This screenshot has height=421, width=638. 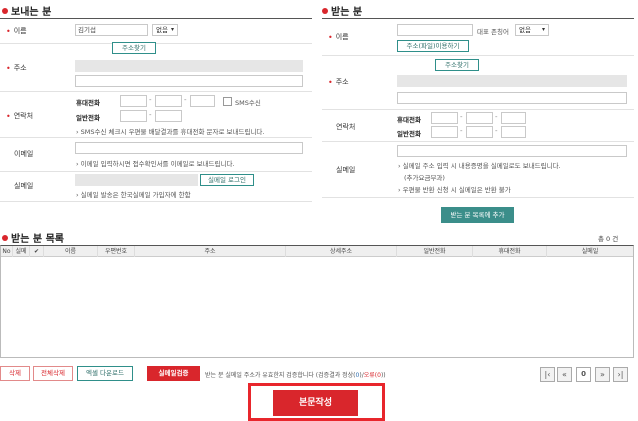 What do you see at coordinates (620, 374) in the screenshot?
I see `last-page-icon: ›|` at bounding box center [620, 374].